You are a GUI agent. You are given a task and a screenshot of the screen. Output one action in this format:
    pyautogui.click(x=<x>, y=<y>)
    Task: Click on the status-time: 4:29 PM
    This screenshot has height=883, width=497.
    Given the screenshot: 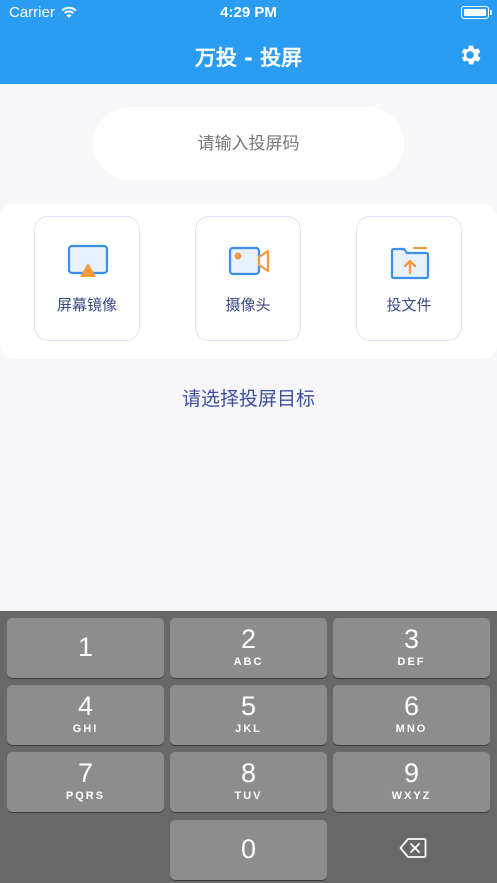 What is the action you would take?
    pyautogui.click(x=248, y=12)
    